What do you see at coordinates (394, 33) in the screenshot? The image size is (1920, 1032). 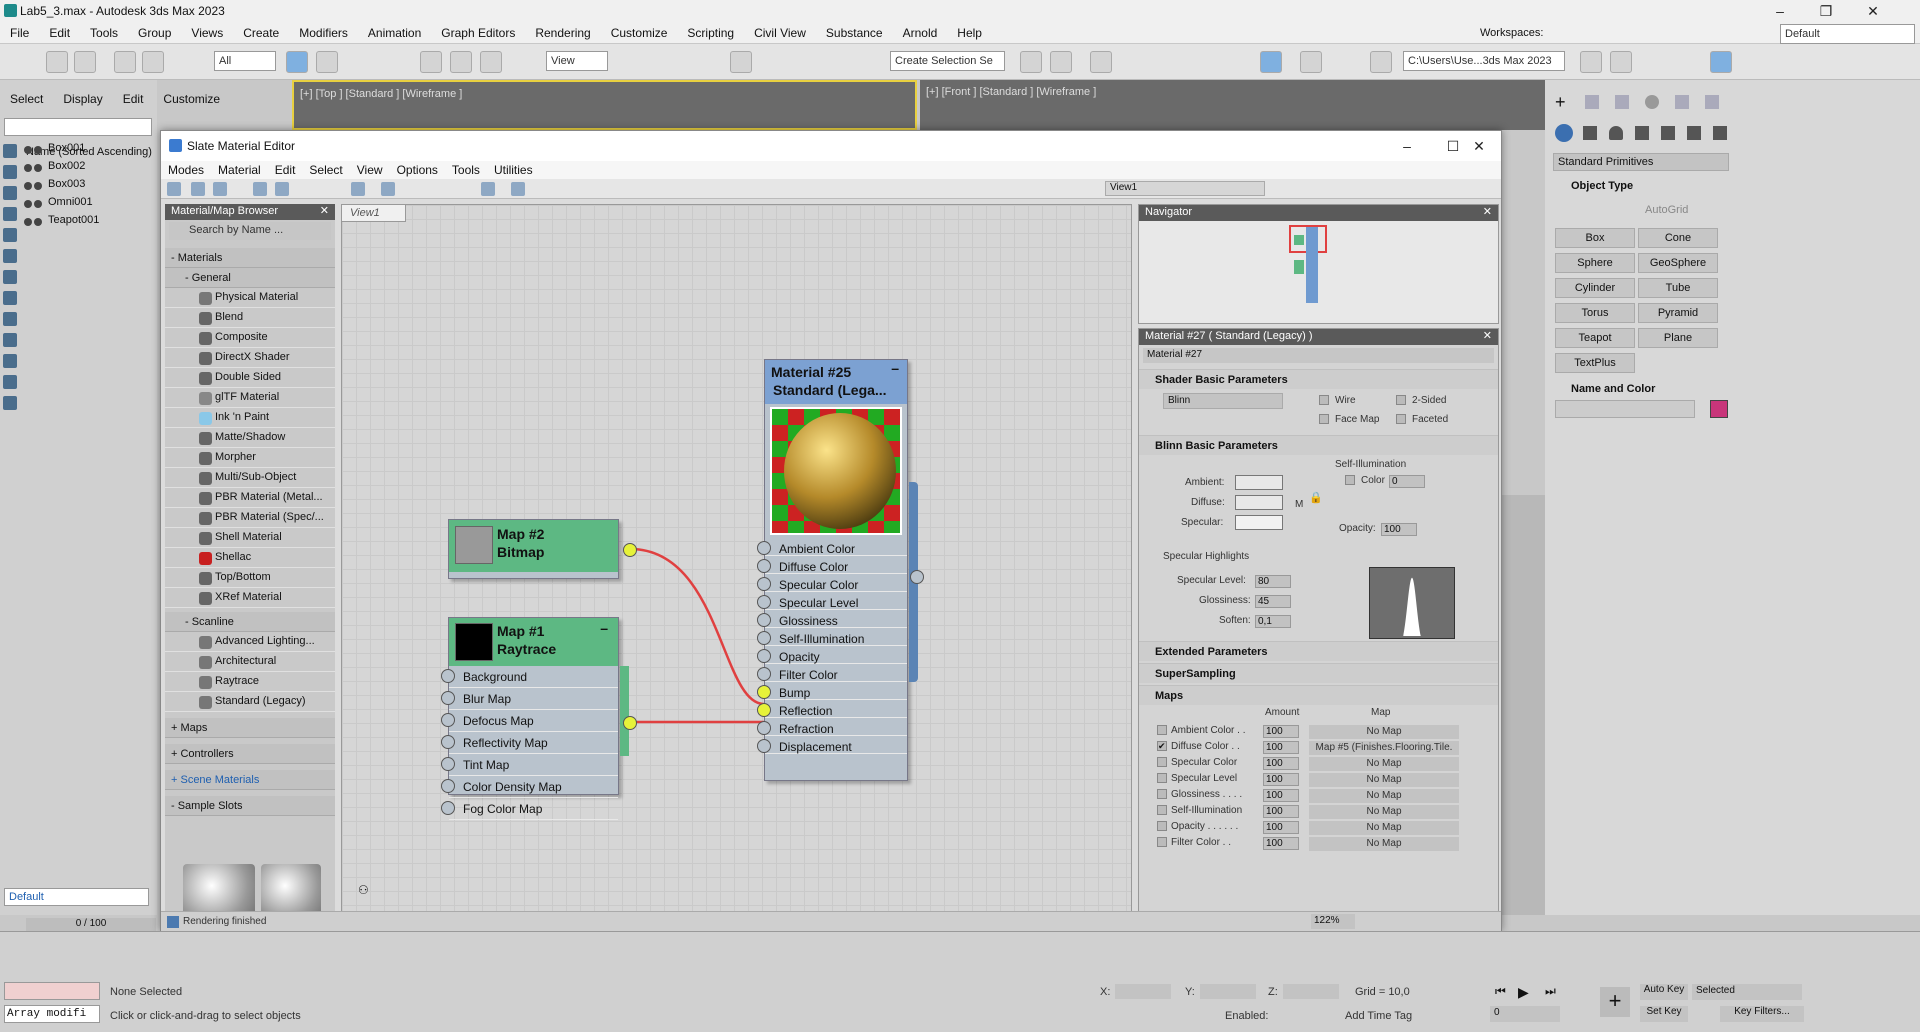 I see `menu-animation: Animation` at bounding box center [394, 33].